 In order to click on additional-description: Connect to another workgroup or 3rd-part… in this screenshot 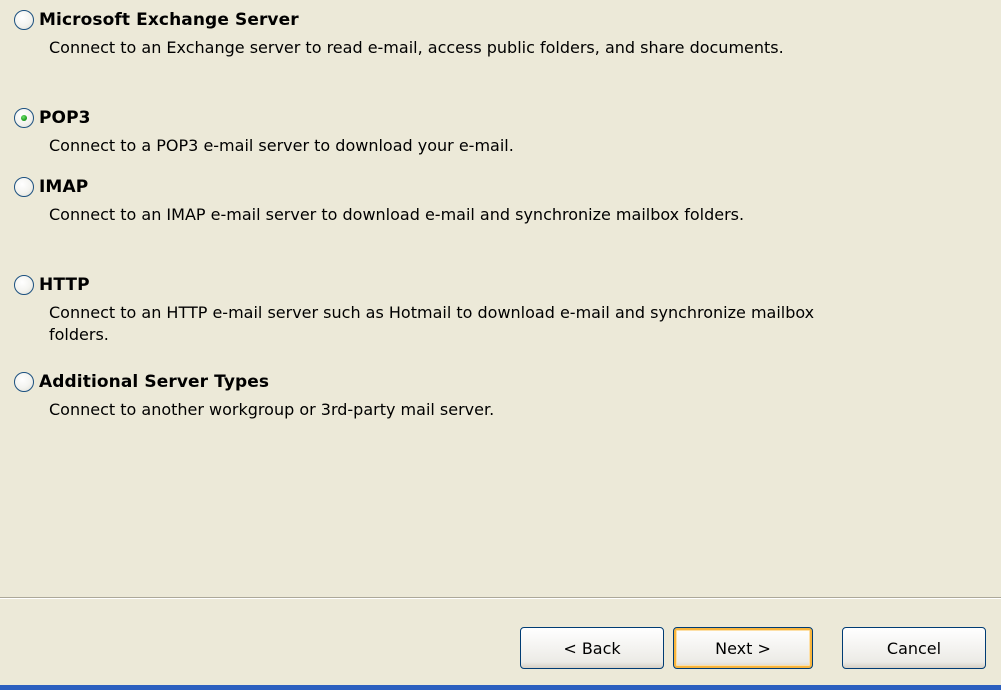, I will do `click(272, 409)`.